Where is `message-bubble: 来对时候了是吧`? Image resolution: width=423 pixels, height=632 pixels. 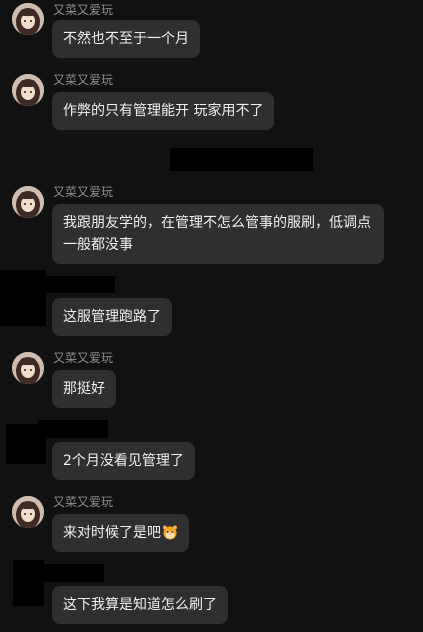 message-bubble: 来对时候了是吧 is located at coordinates (120, 533).